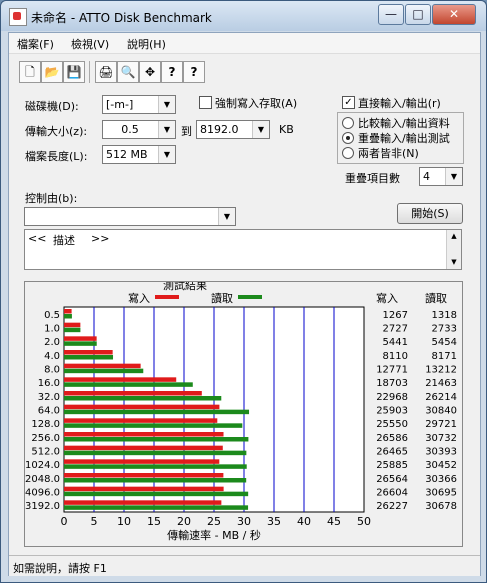 This screenshot has height=583, width=487. What do you see at coordinates (52, 72) in the screenshot?
I see `open-icon: 📂` at bounding box center [52, 72].